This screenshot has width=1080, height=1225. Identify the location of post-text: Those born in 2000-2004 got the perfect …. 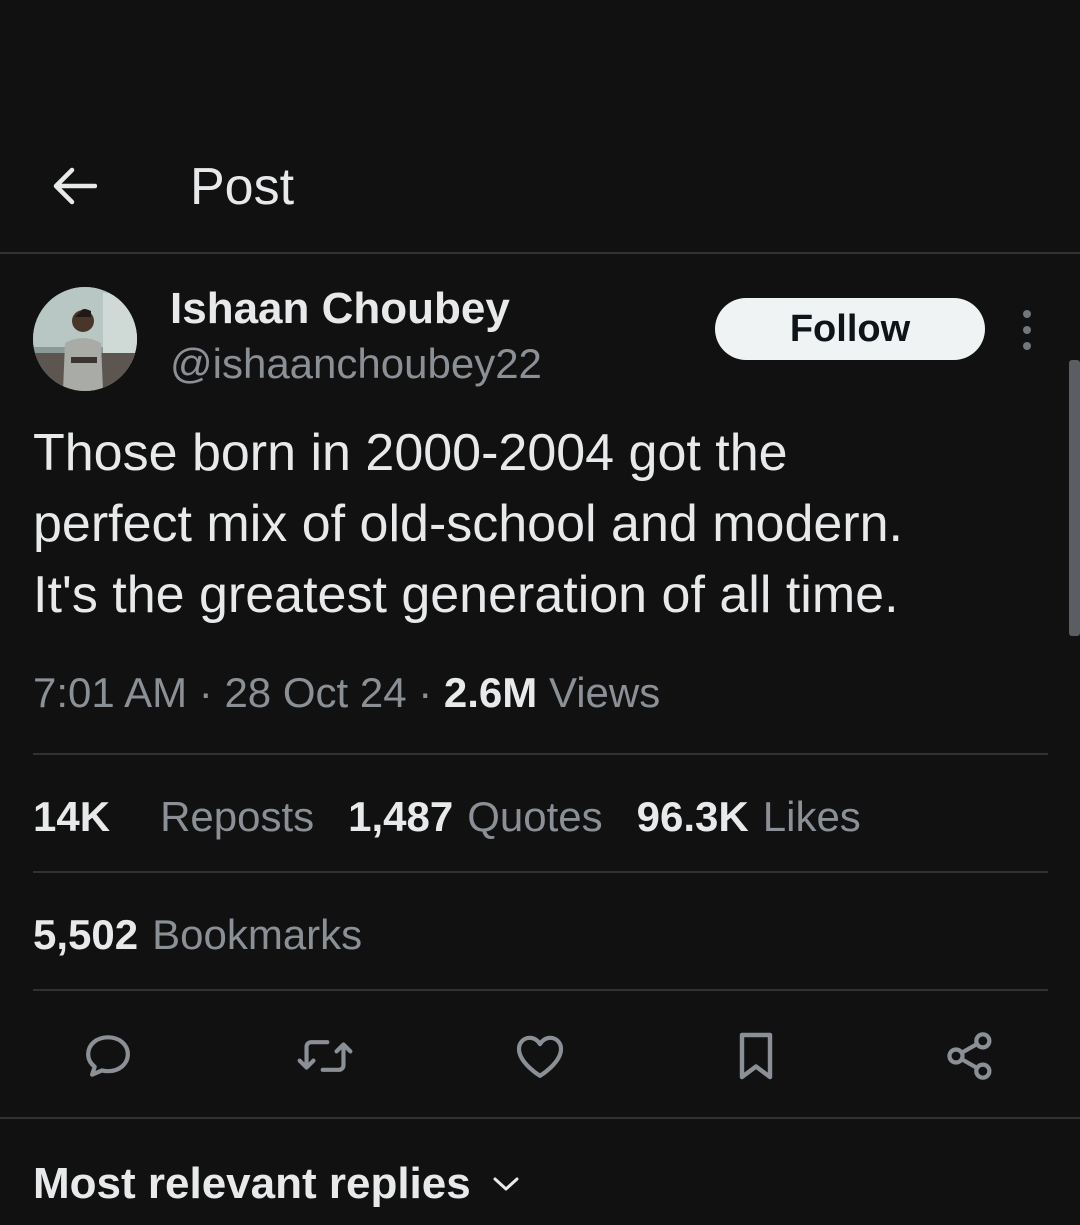
(468, 524).